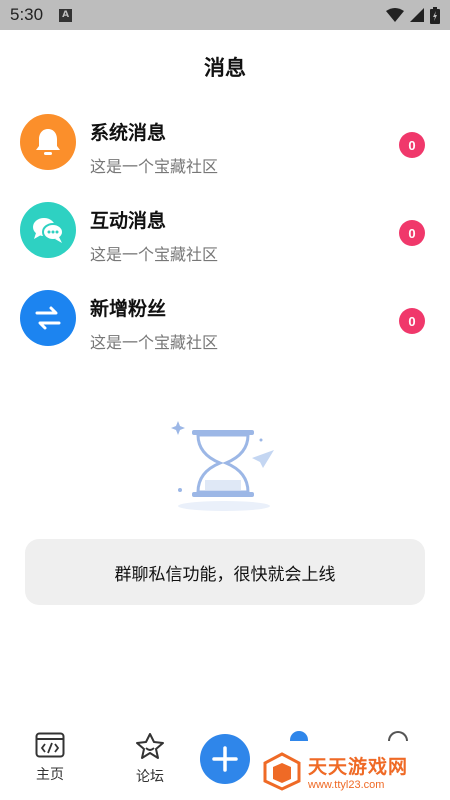  Describe the element at coordinates (50, 775) in the screenshot. I see `nav-label: 主页` at that location.